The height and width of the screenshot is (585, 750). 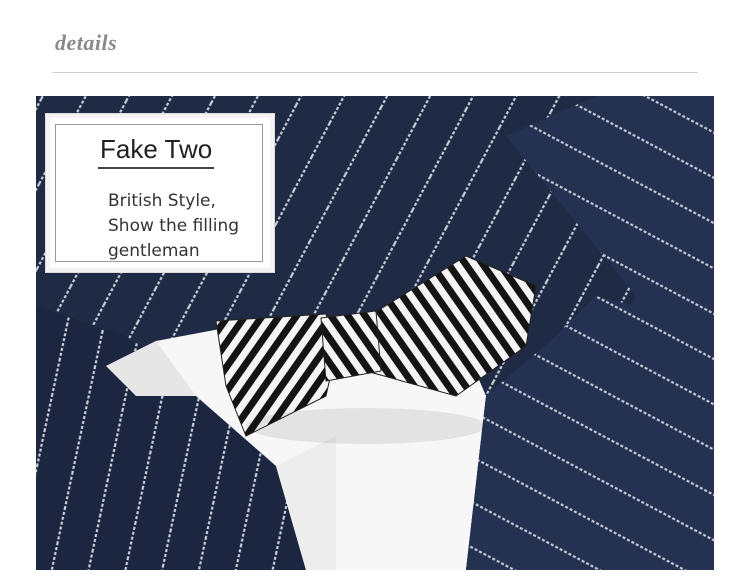 What do you see at coordinates (154, 251) in the screenshot?
I see `callout-line: gentleman` at bounding box center [154, 251].